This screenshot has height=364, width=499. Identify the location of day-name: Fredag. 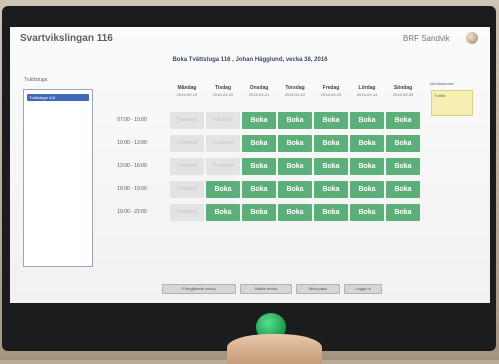
(331, 88).